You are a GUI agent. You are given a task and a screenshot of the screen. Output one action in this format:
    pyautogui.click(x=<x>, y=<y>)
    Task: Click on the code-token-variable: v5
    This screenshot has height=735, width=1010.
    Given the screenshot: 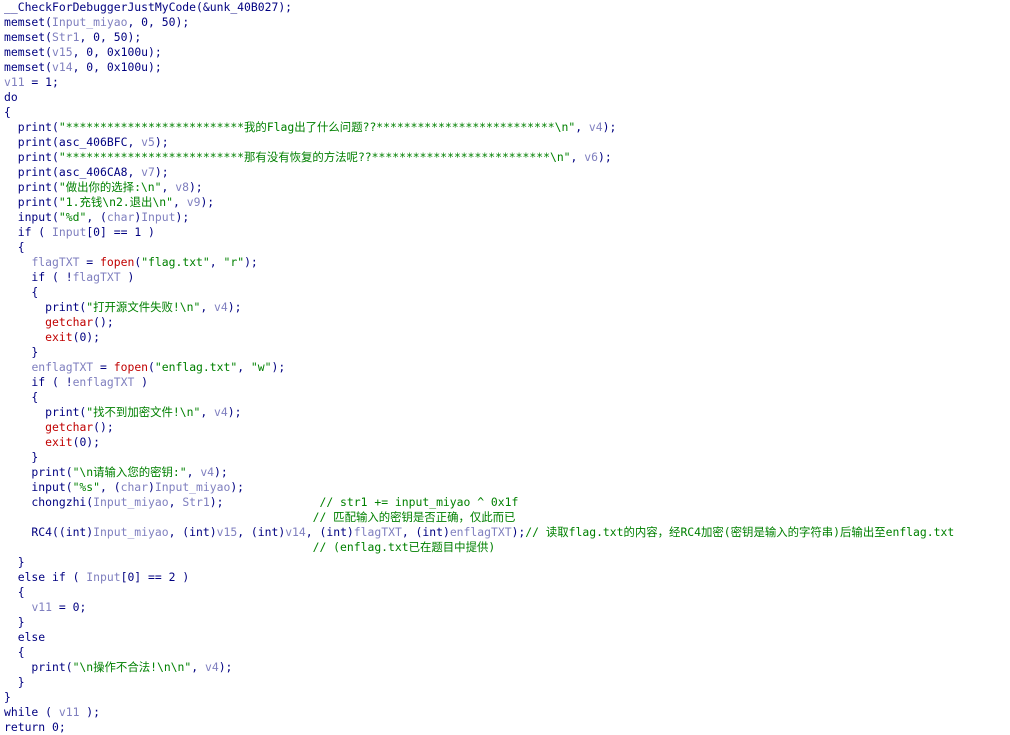 What is the action you would take?
    pyautogui.click(x=148, y=142)
    